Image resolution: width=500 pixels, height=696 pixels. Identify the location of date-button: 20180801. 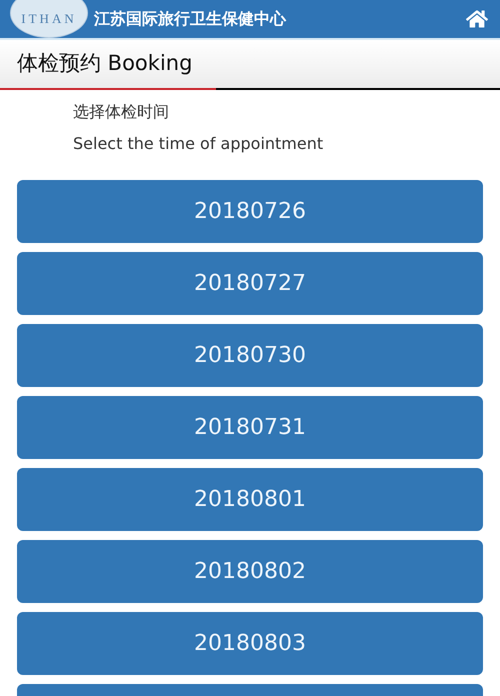
(250, 499).